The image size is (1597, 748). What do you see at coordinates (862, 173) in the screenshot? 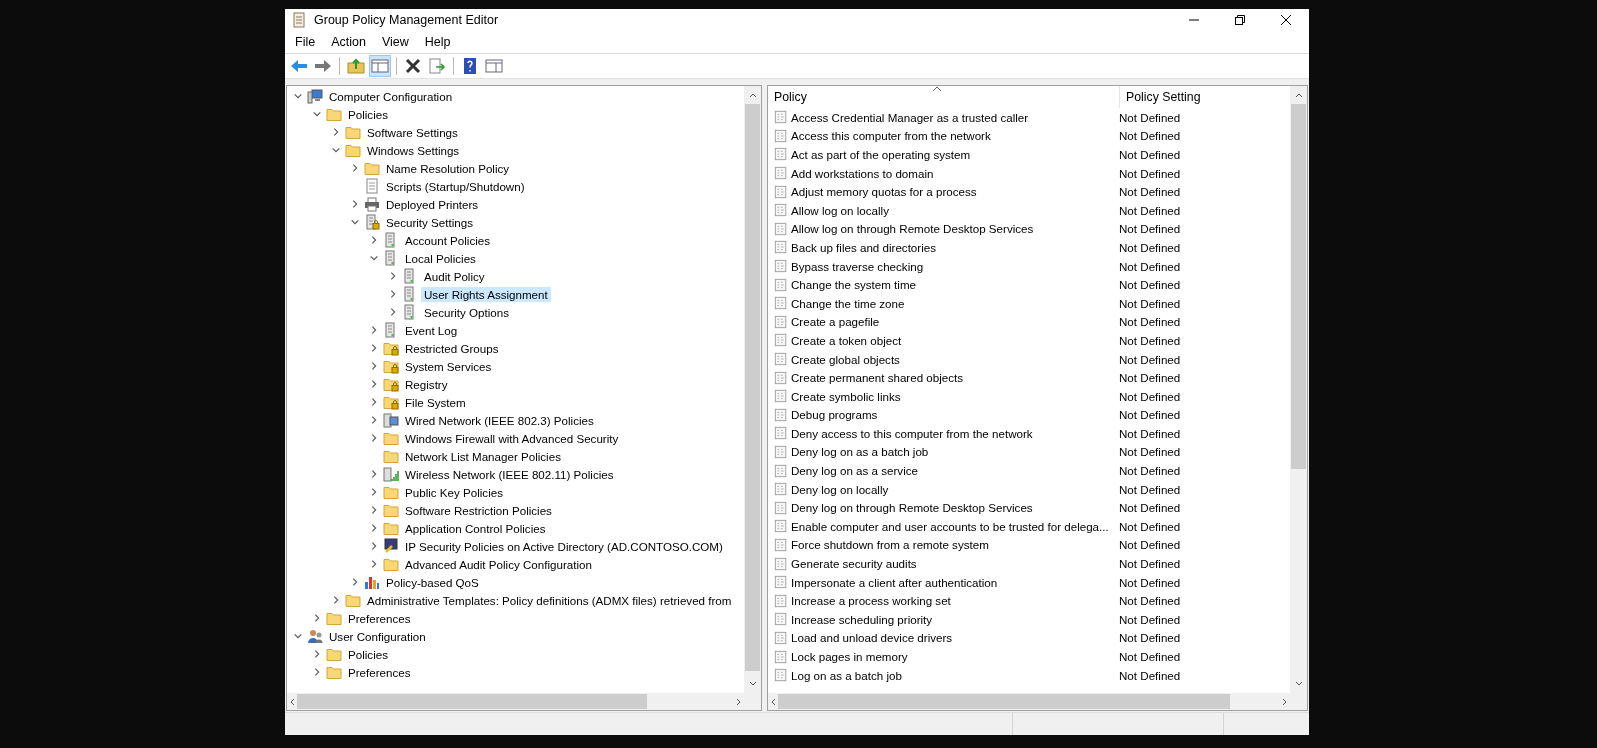
I see `policy-name: Add workstations to domain` at bounding box center [862, 173].